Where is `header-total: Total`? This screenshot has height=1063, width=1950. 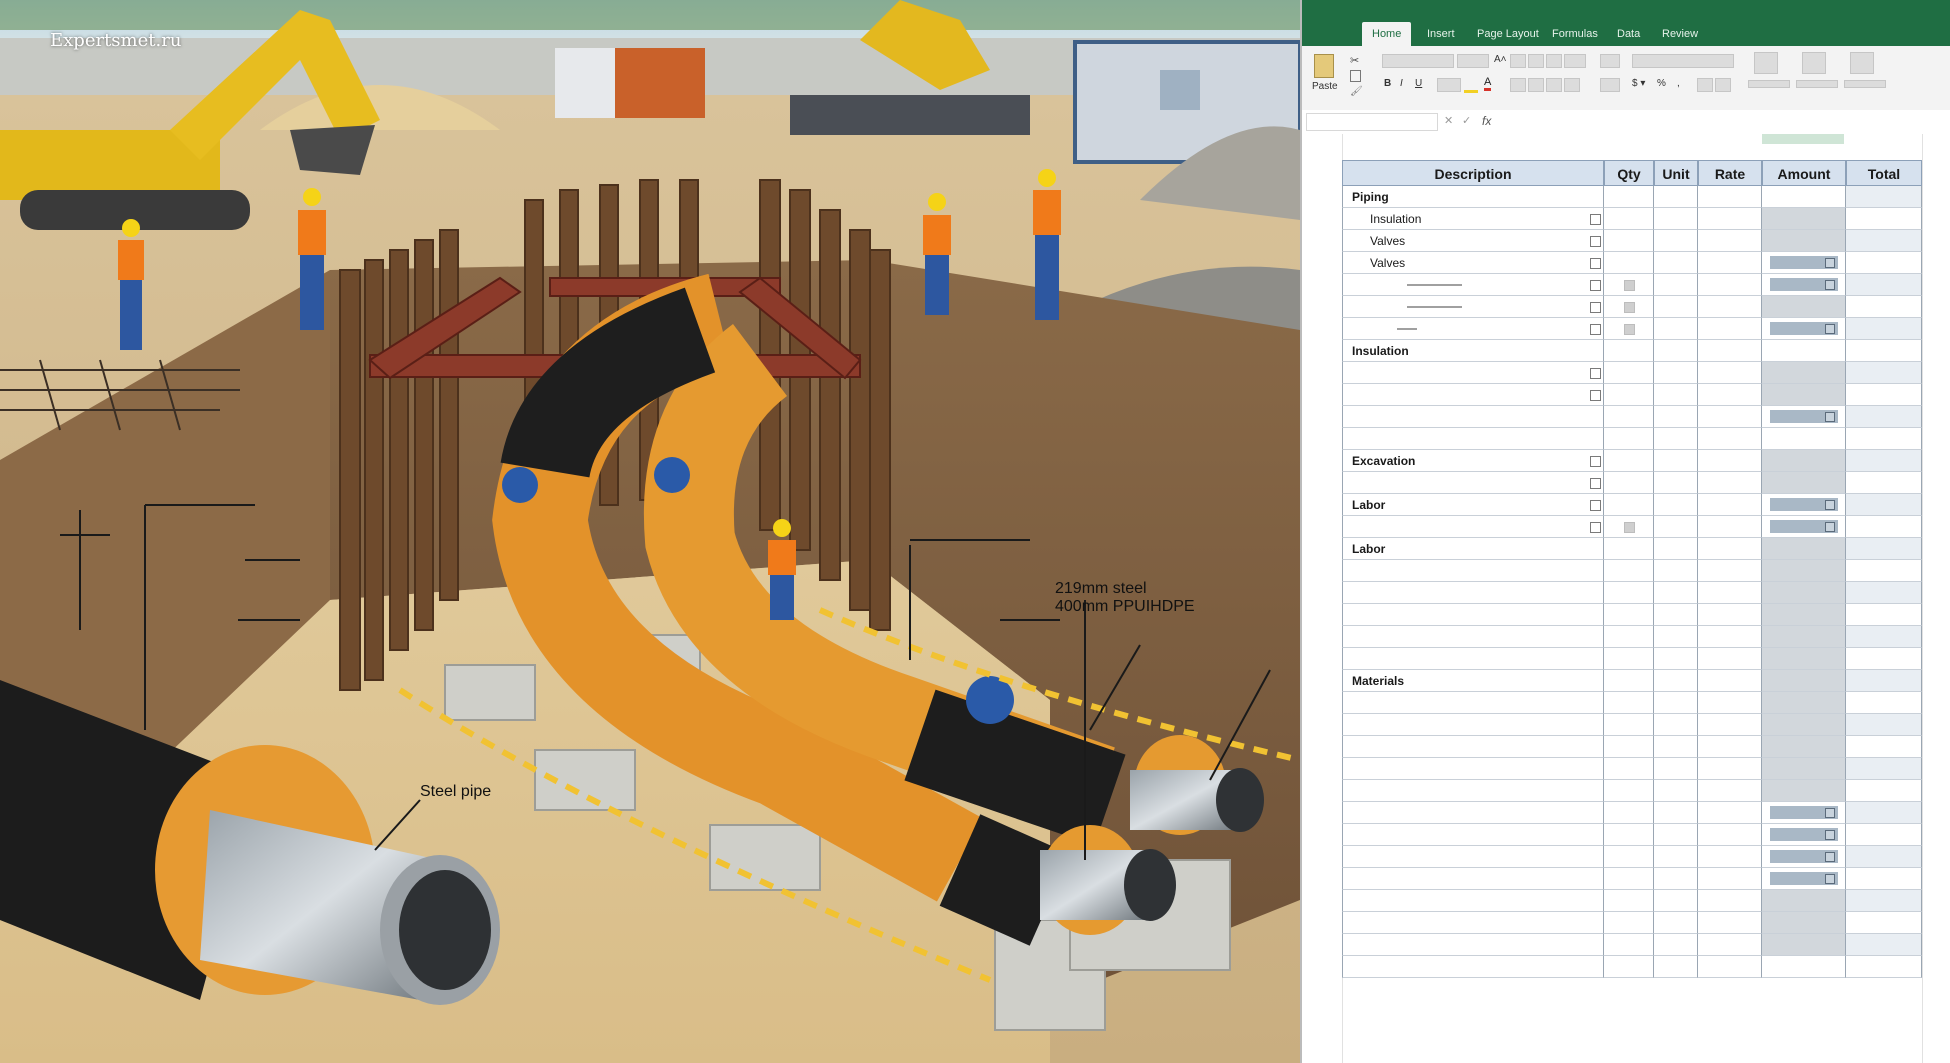 header-total: Total is located at coordinates (1884, 173).